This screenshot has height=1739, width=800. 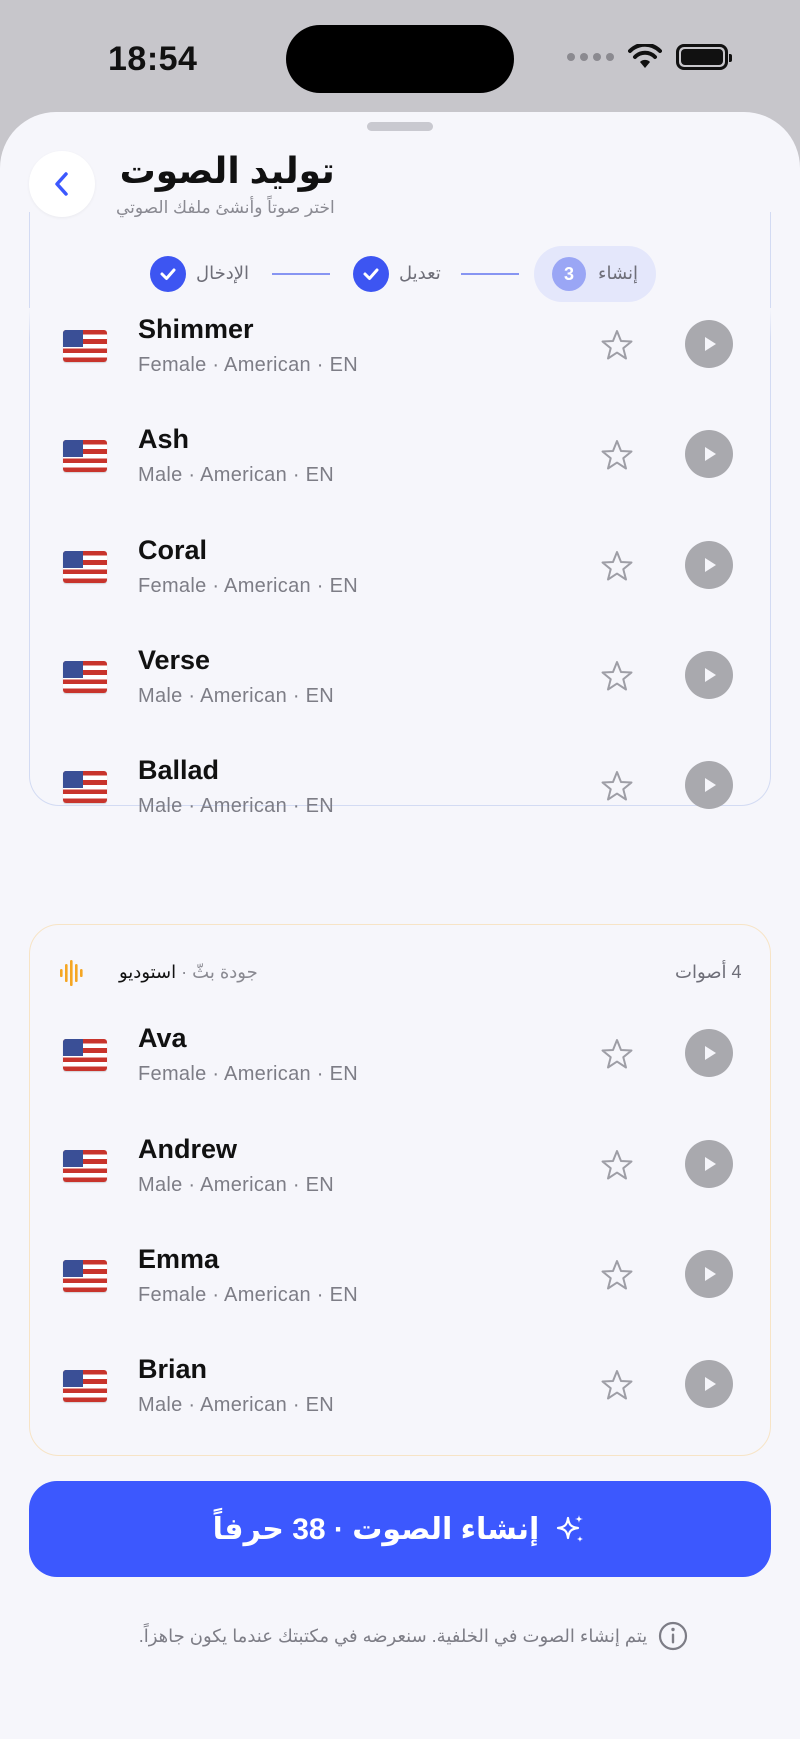 What do you see at coordinates (400, 126) in the screenshot?
I see `sheet-grabber` at bounding box center [400, 126].